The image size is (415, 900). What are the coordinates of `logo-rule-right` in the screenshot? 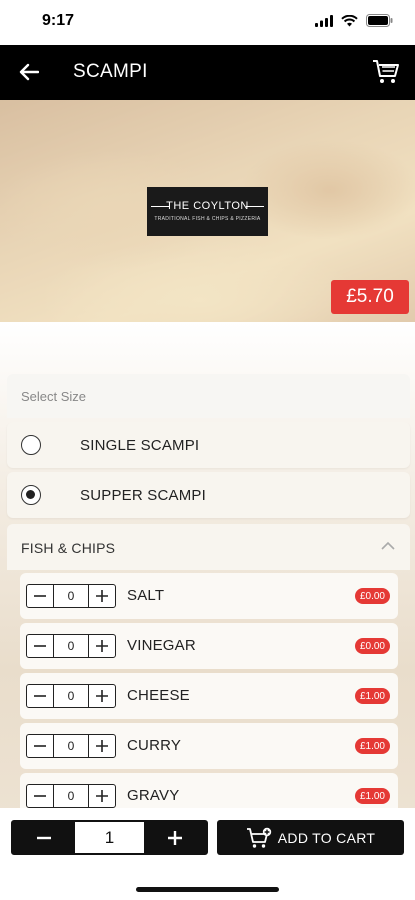 It's located at (255, 206).